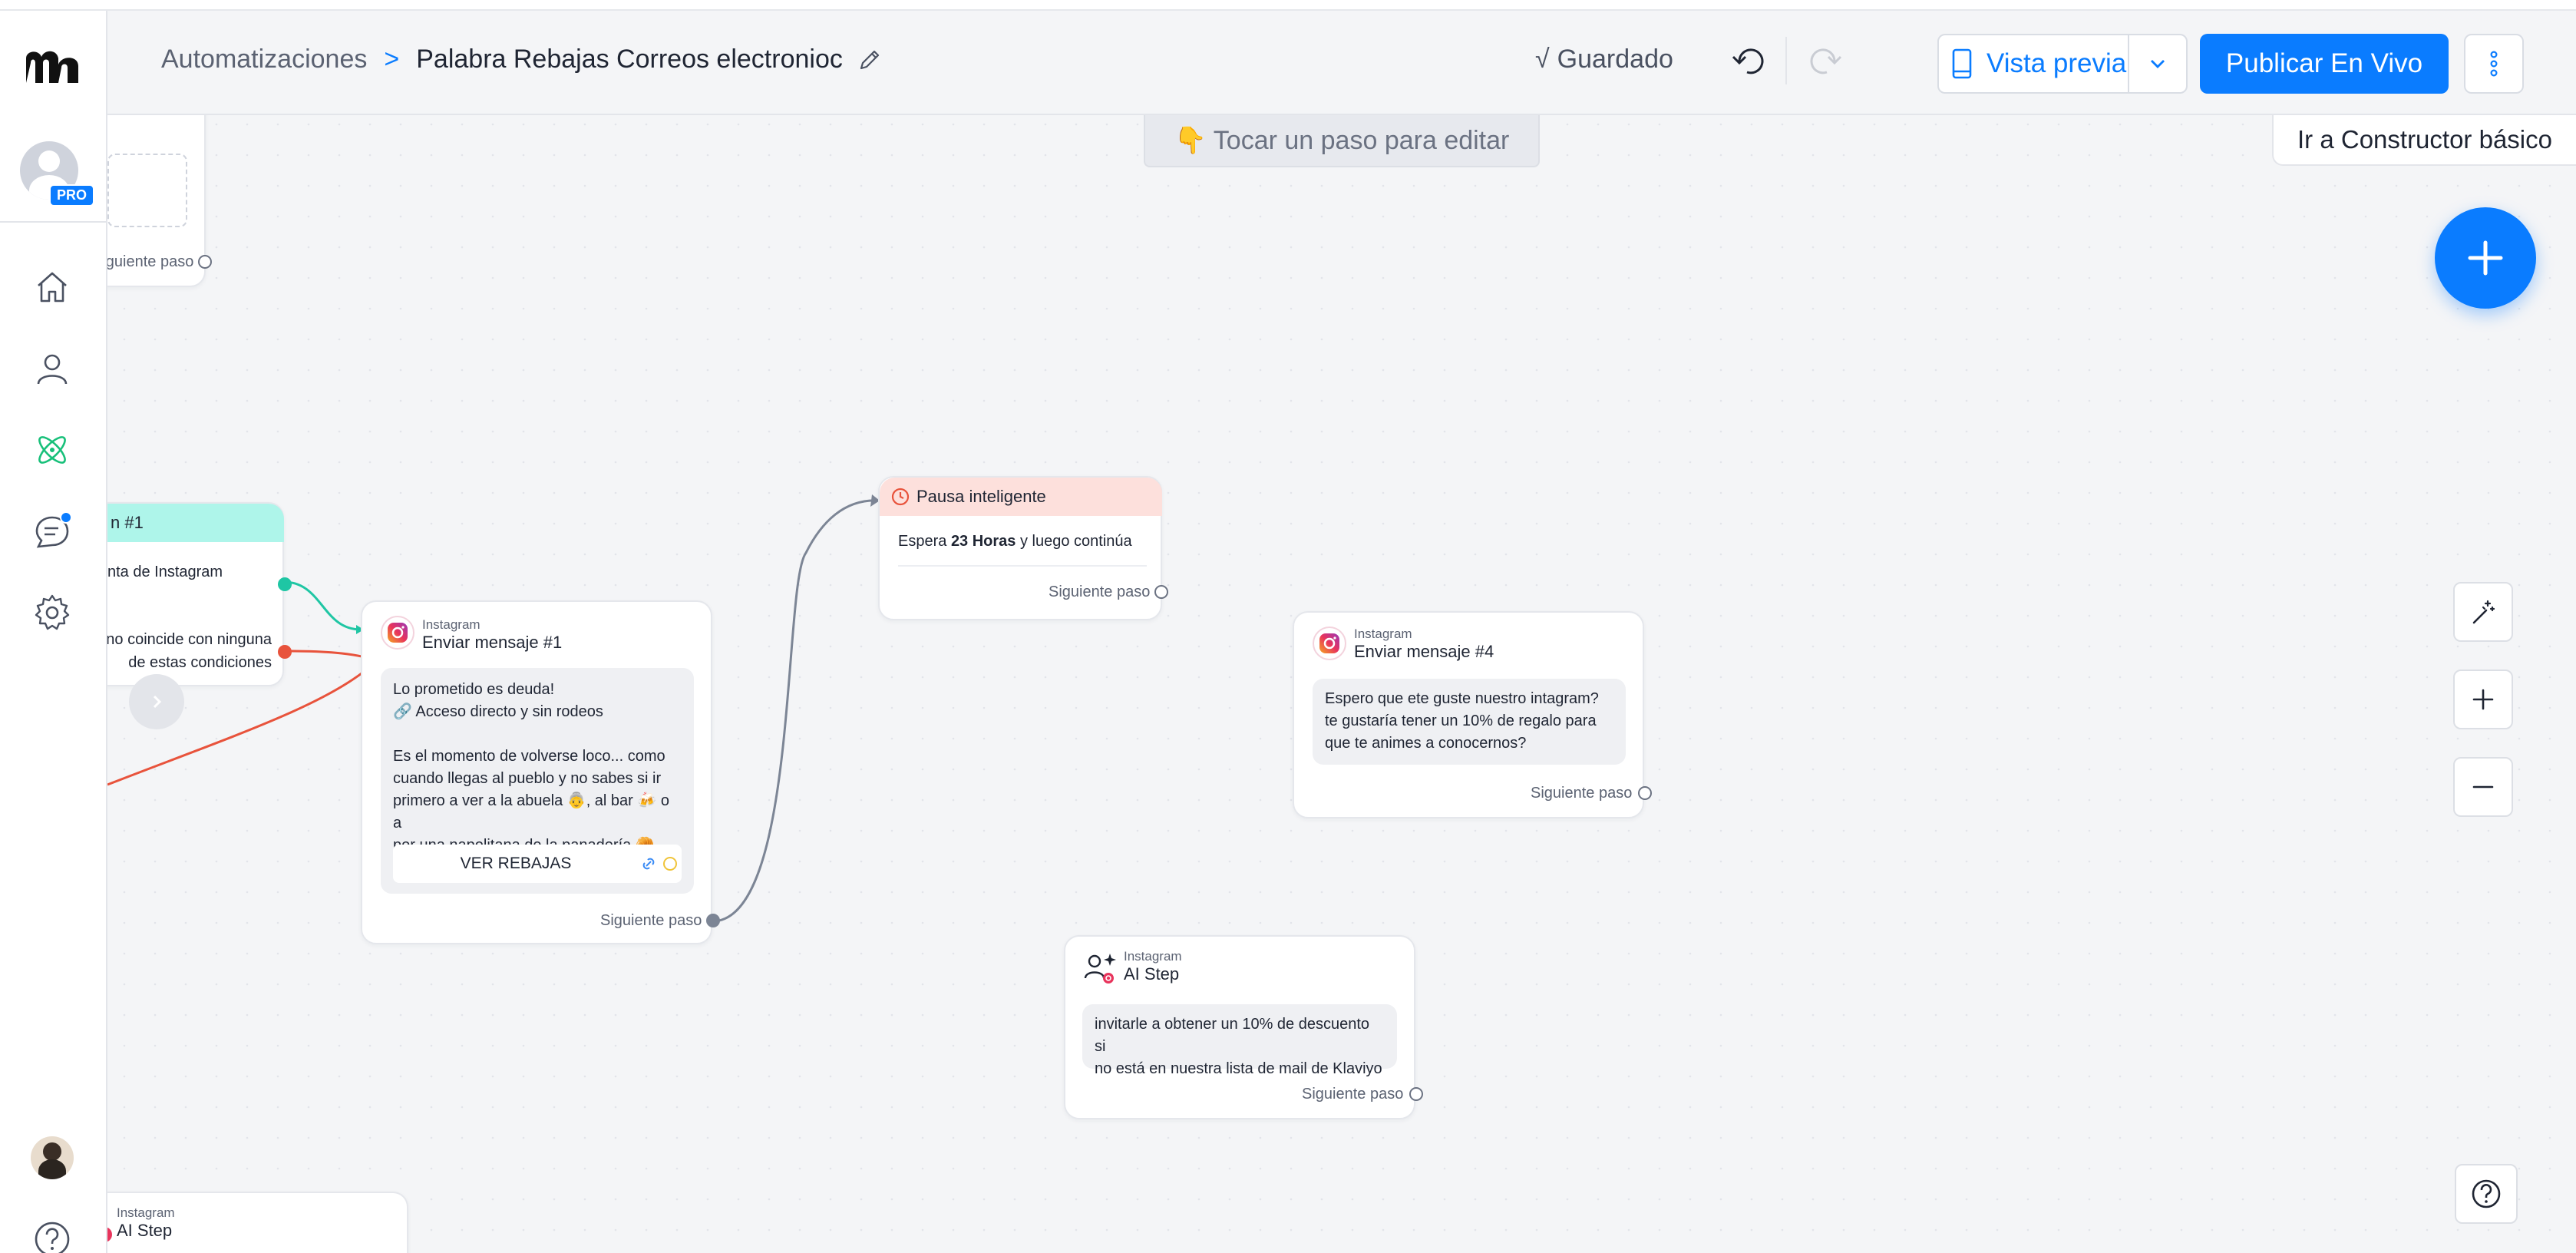  I want to click on check-icon: √, so click(1542, 60).